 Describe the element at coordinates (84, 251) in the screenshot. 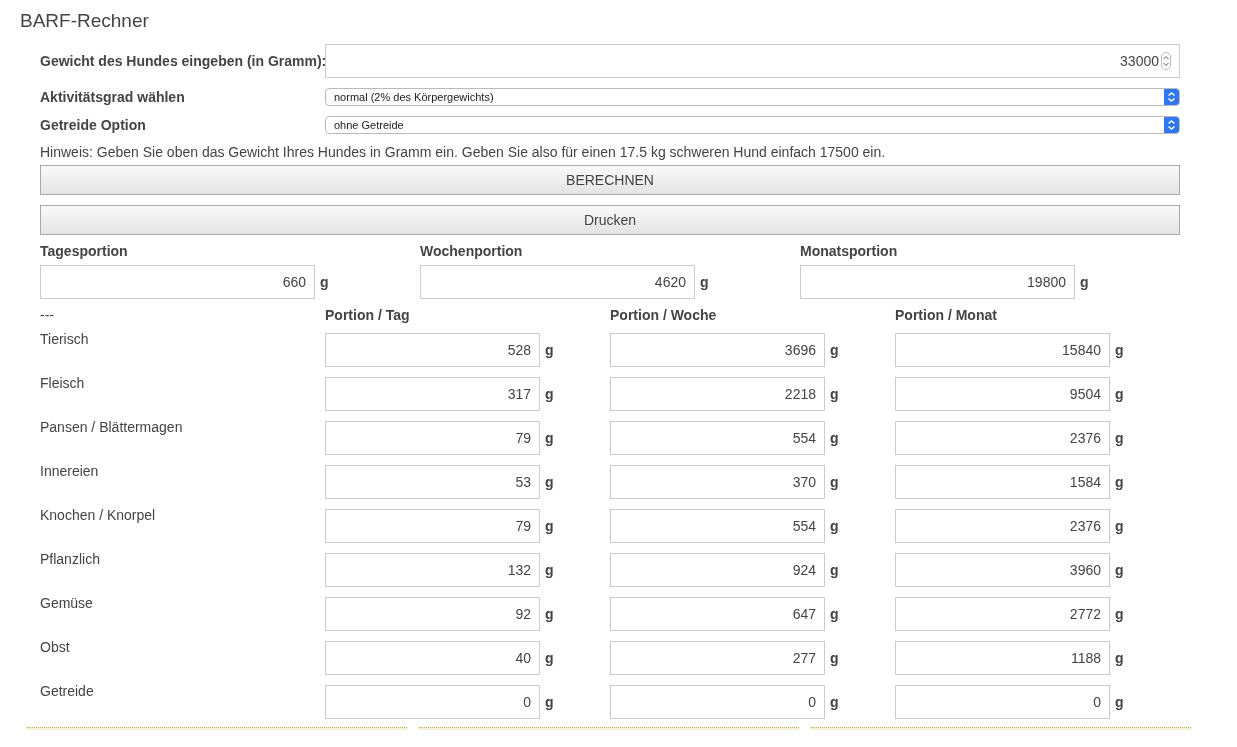

I see `total-label: Tagesportion` at that location.